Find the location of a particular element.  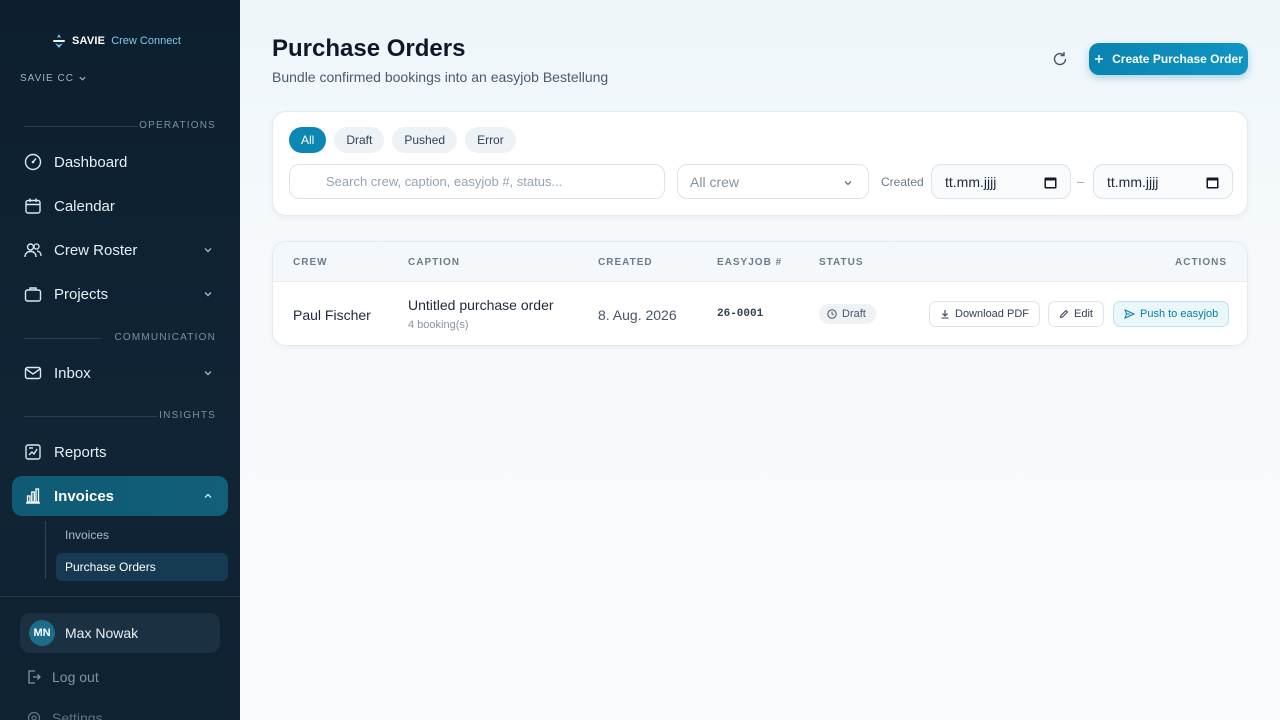

pencil-icon is located at coordinates (1064, 314).